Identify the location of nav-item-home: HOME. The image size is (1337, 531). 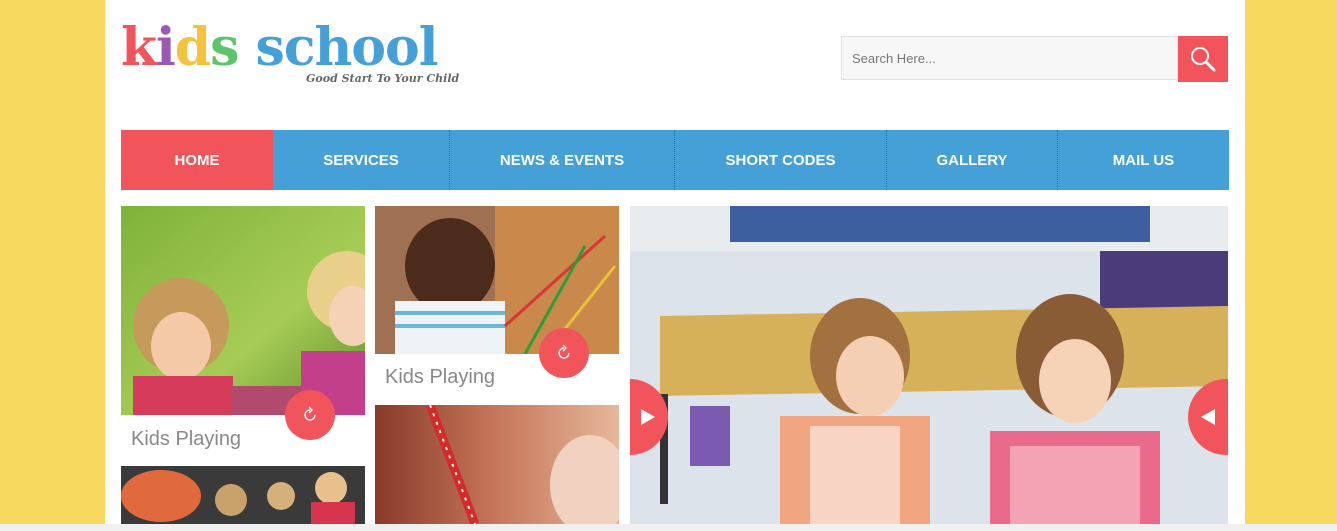
(197, 160).